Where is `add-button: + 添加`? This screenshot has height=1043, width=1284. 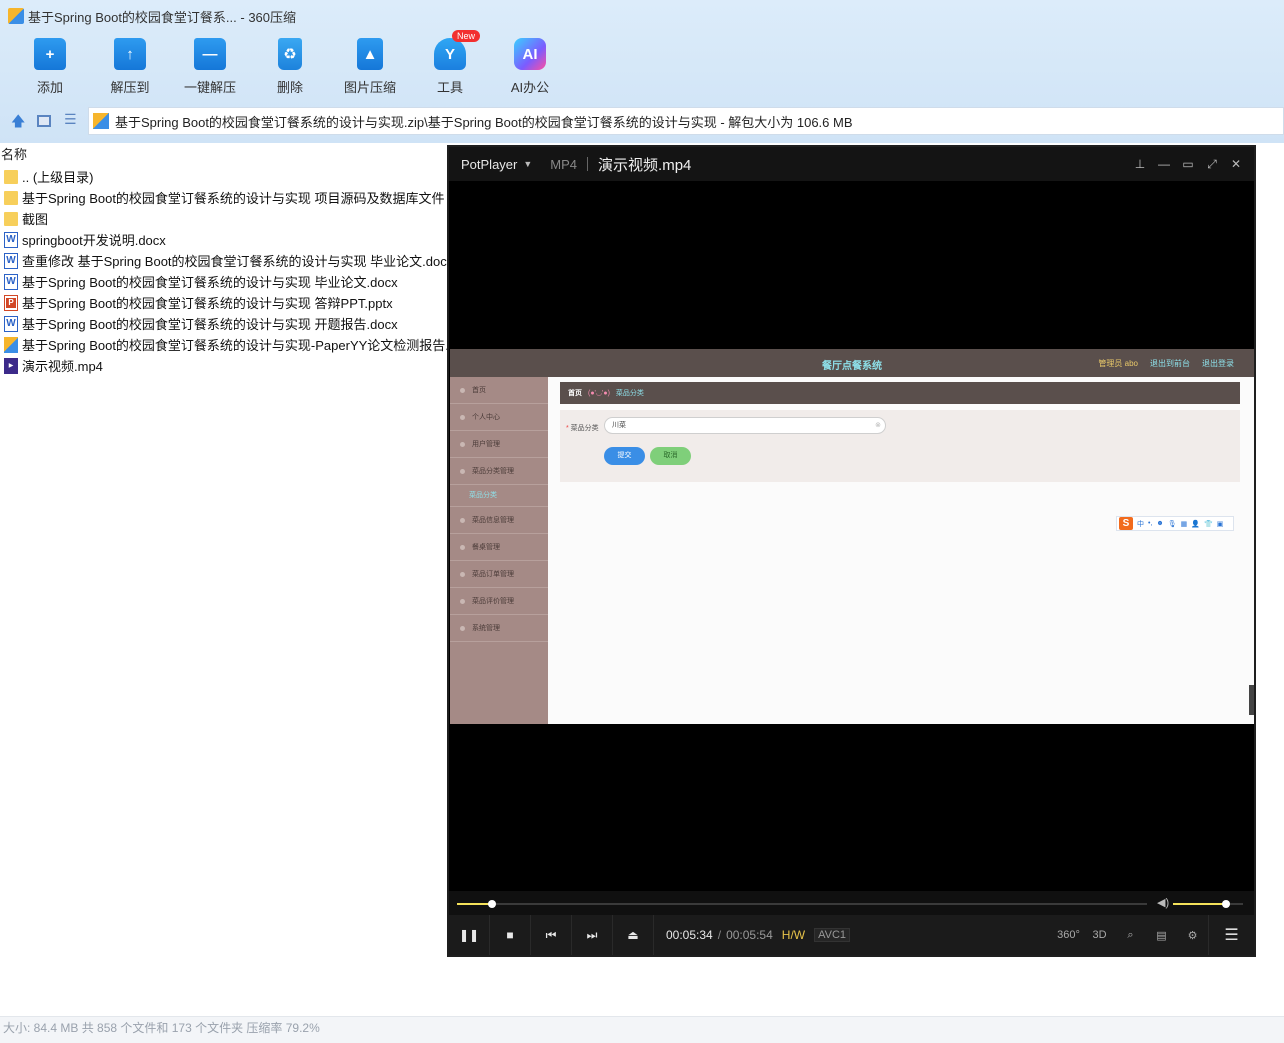 add-button: + 添加 is located at coordinates (50, 68).